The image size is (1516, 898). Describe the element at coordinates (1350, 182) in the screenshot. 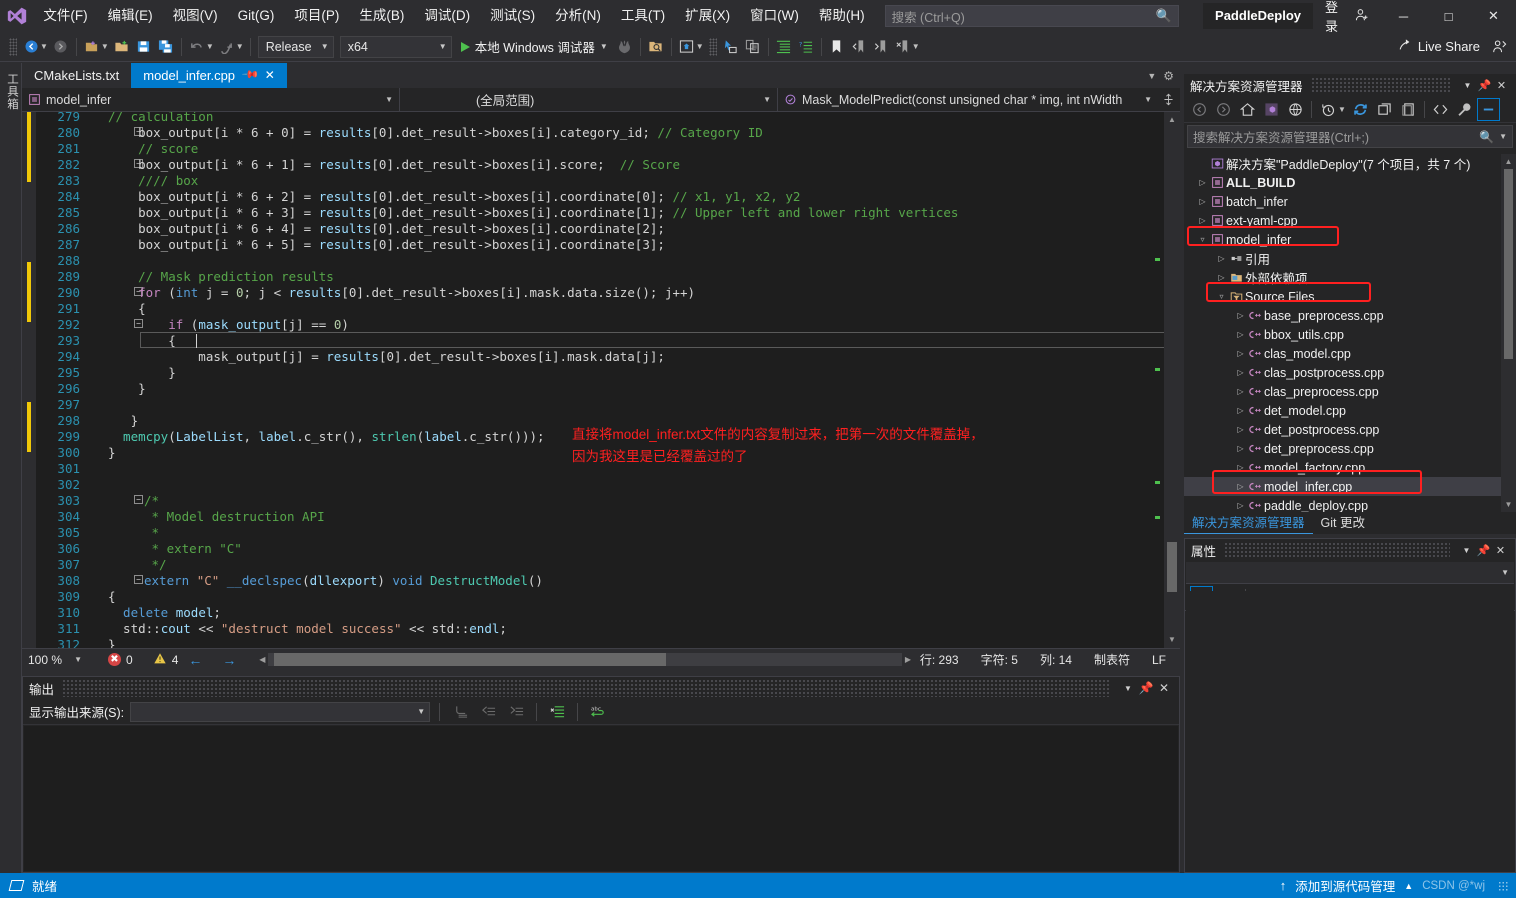

I see `tree-node-all-build: ▷ ALL_BUILD` at that location.